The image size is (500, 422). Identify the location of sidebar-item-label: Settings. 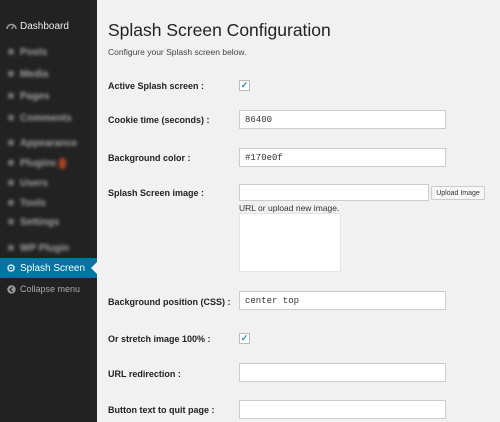
(40, 222).